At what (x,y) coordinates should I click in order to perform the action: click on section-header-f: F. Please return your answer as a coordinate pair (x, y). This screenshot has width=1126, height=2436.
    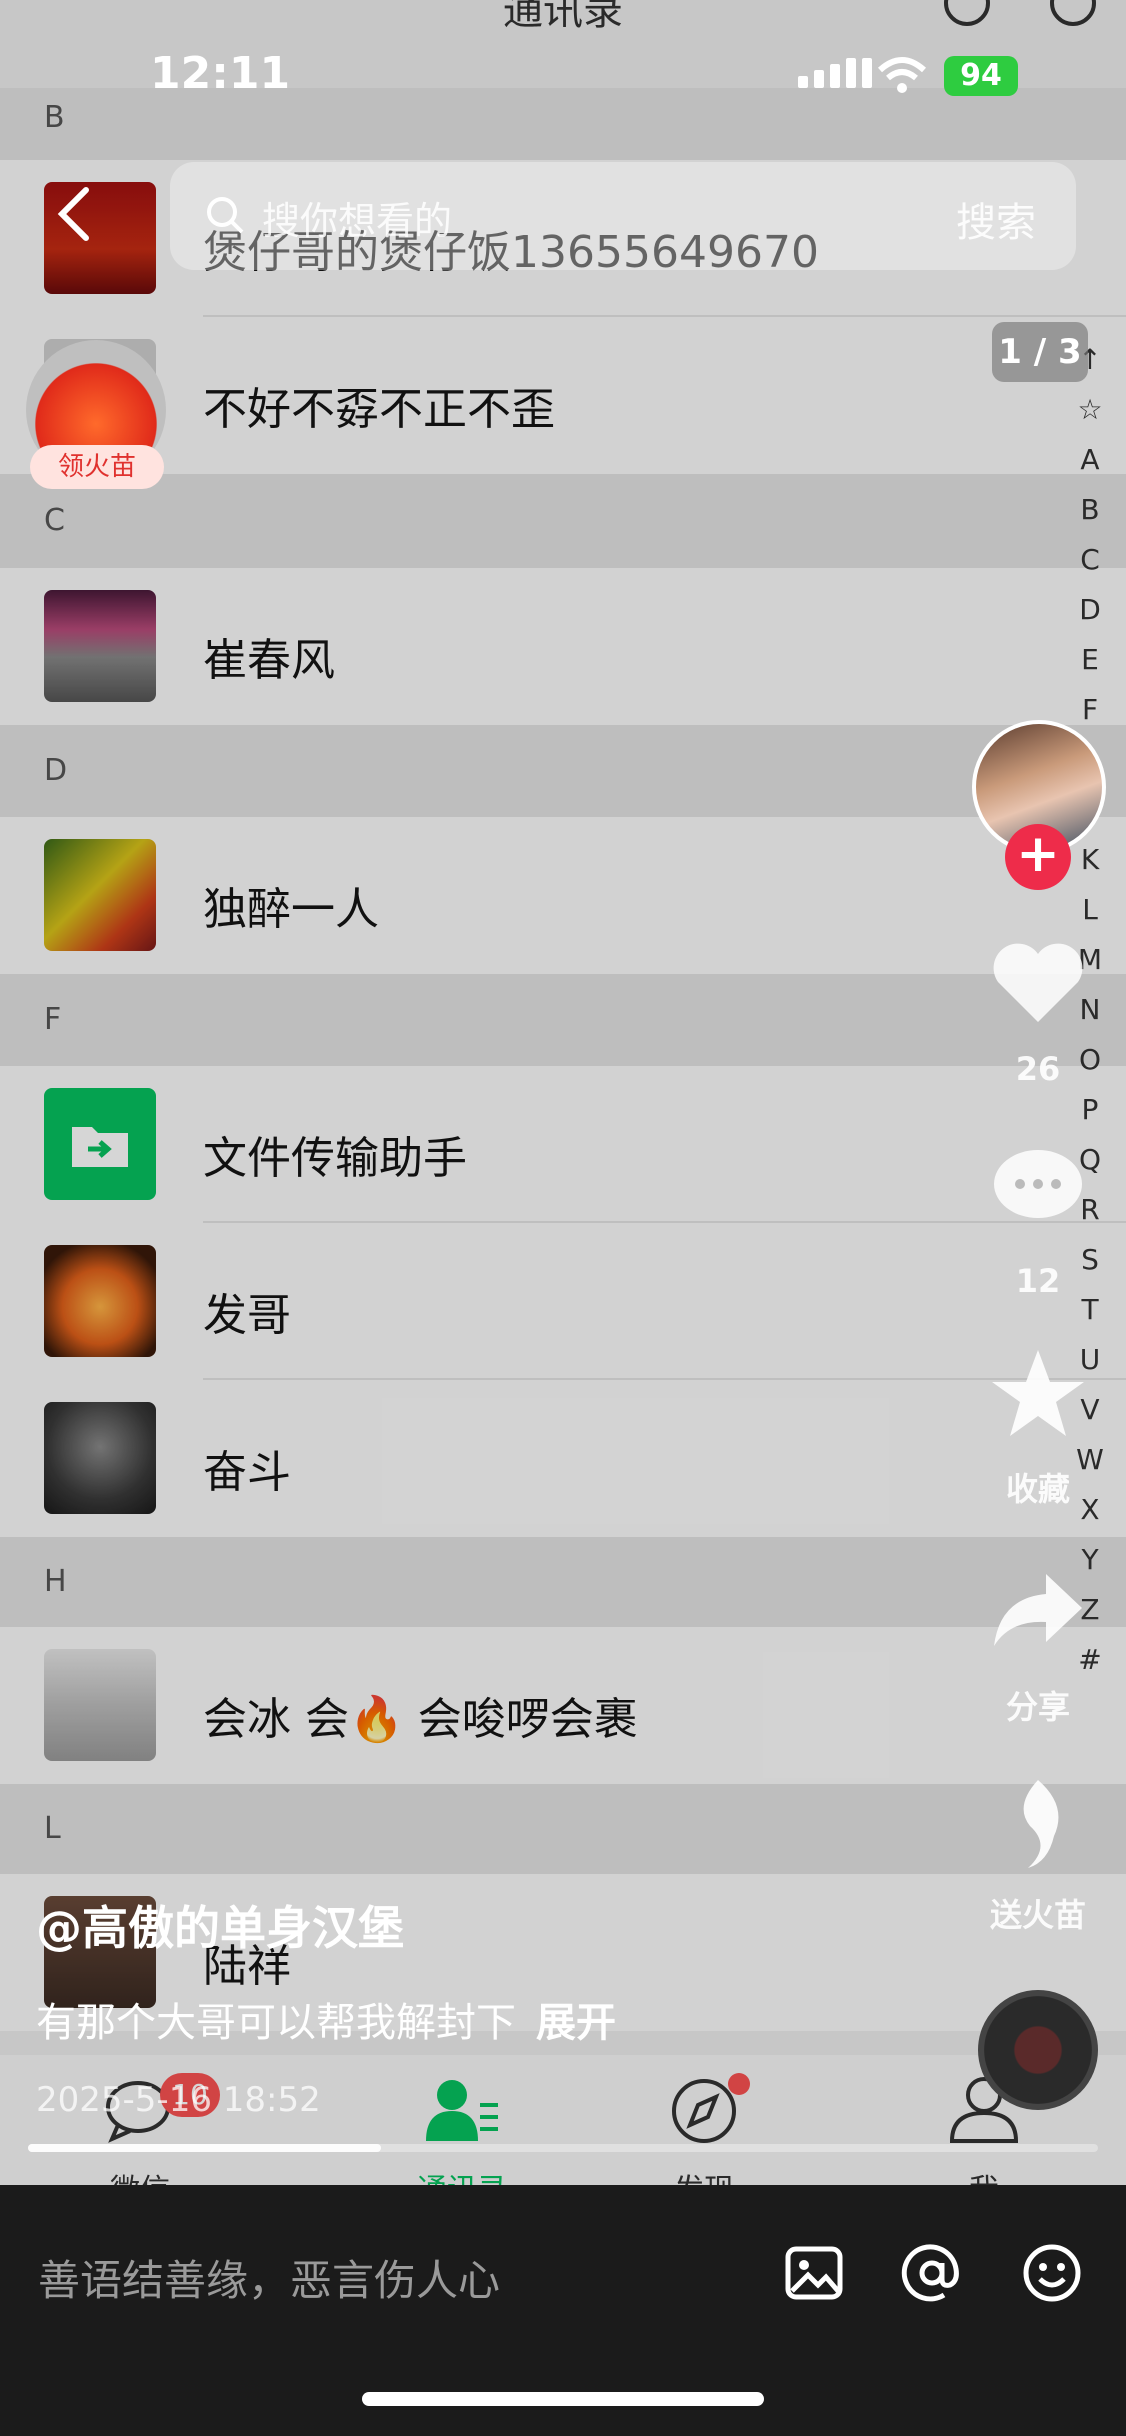
    Looking at the image, I should click on (563, 1020).